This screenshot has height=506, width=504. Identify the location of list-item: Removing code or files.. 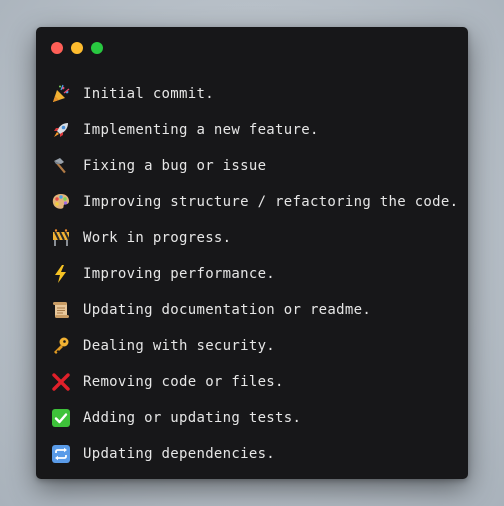
(254, 382).